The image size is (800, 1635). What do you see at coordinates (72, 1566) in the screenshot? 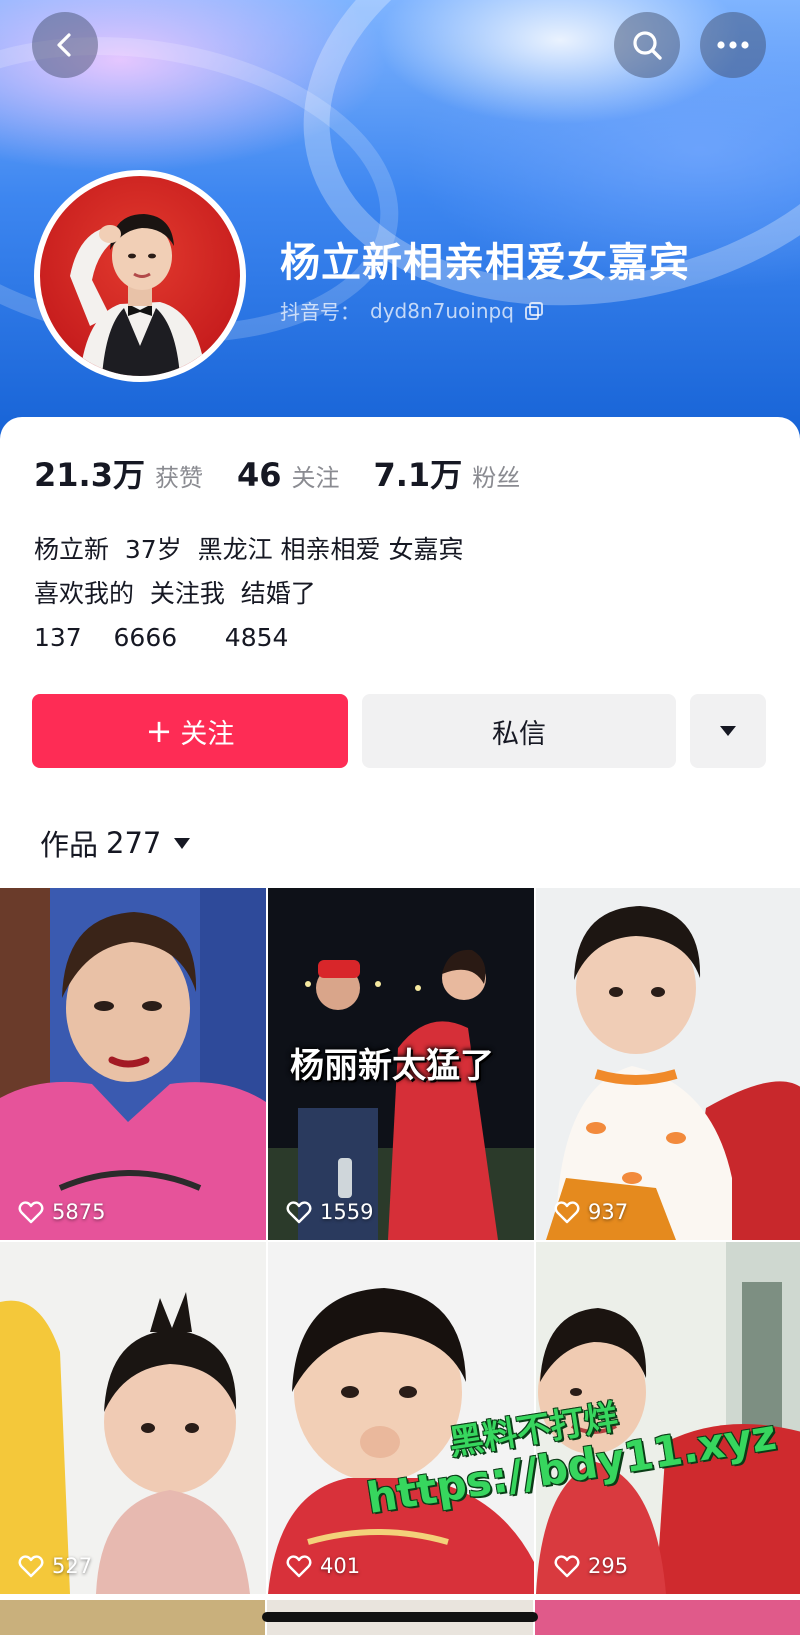
I see `video-likes-count: 527` at bounding box center [72, 1566].